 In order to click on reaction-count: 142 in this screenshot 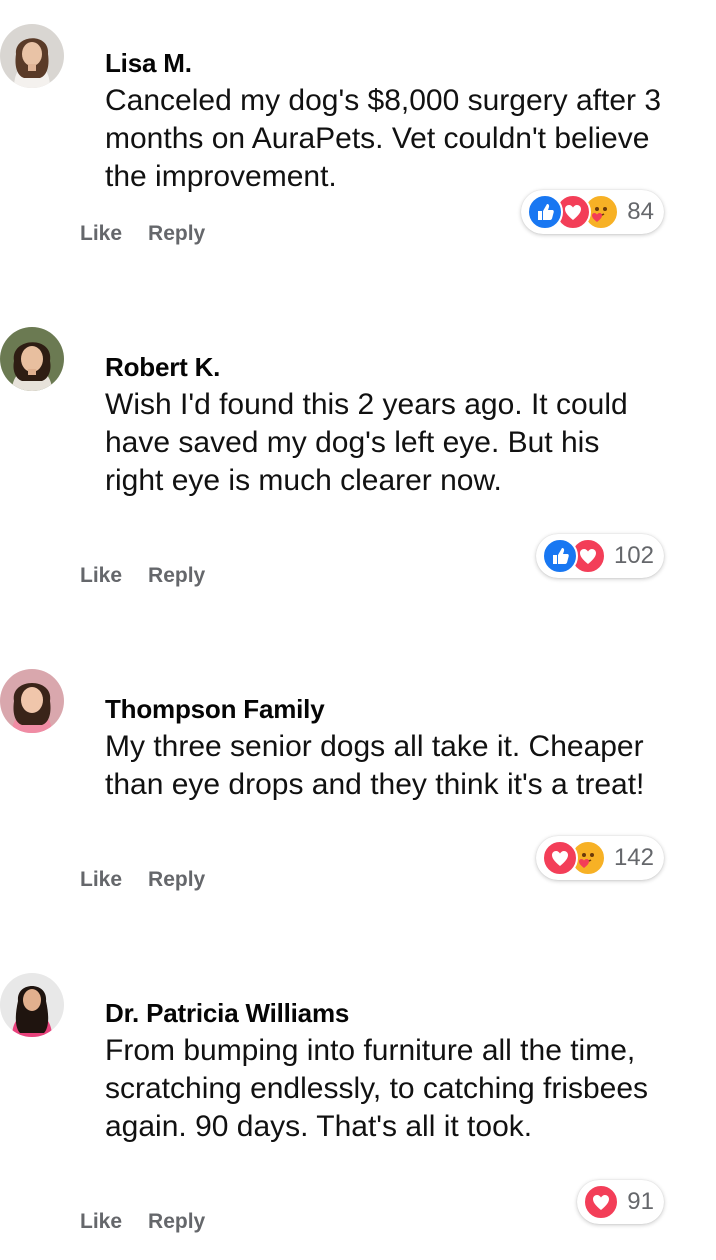, I will do `click(633, 857)`.